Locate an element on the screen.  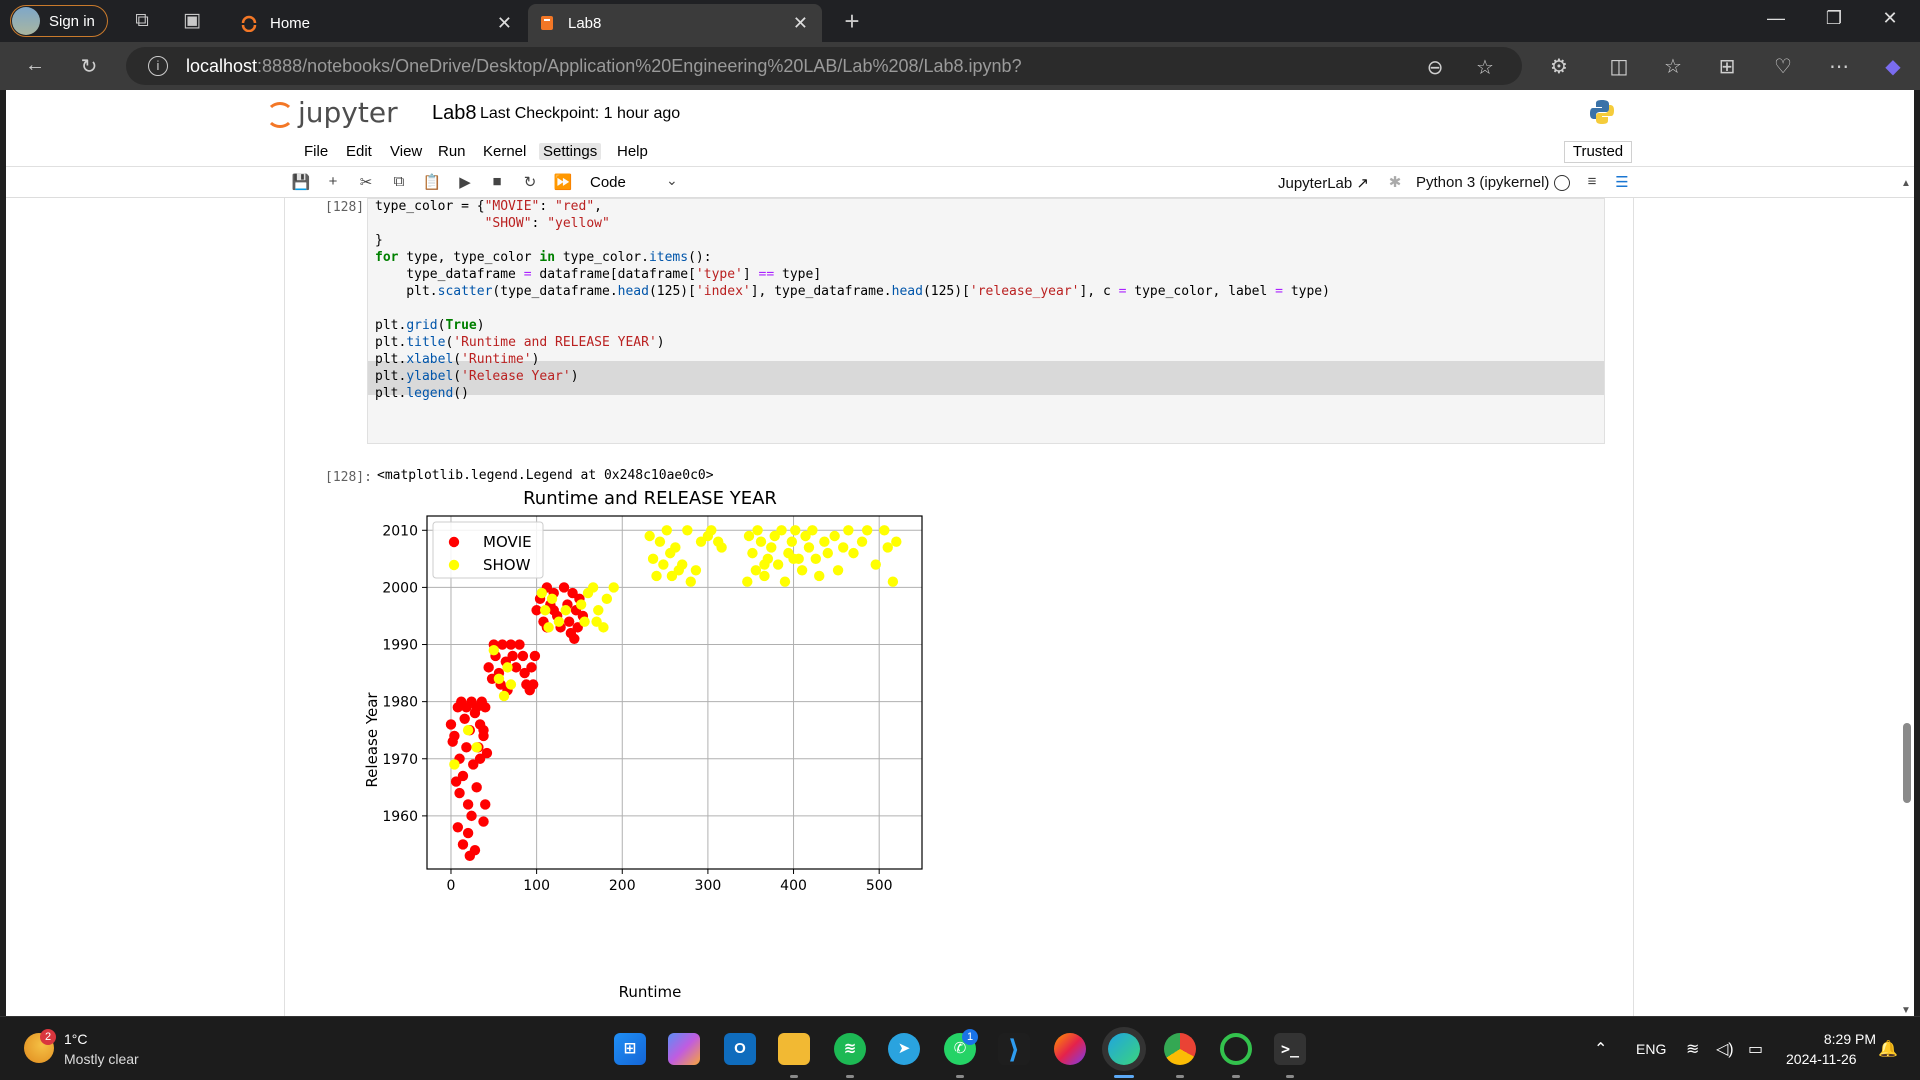
menu-settings: Settings is located at coordinates (570, 151).